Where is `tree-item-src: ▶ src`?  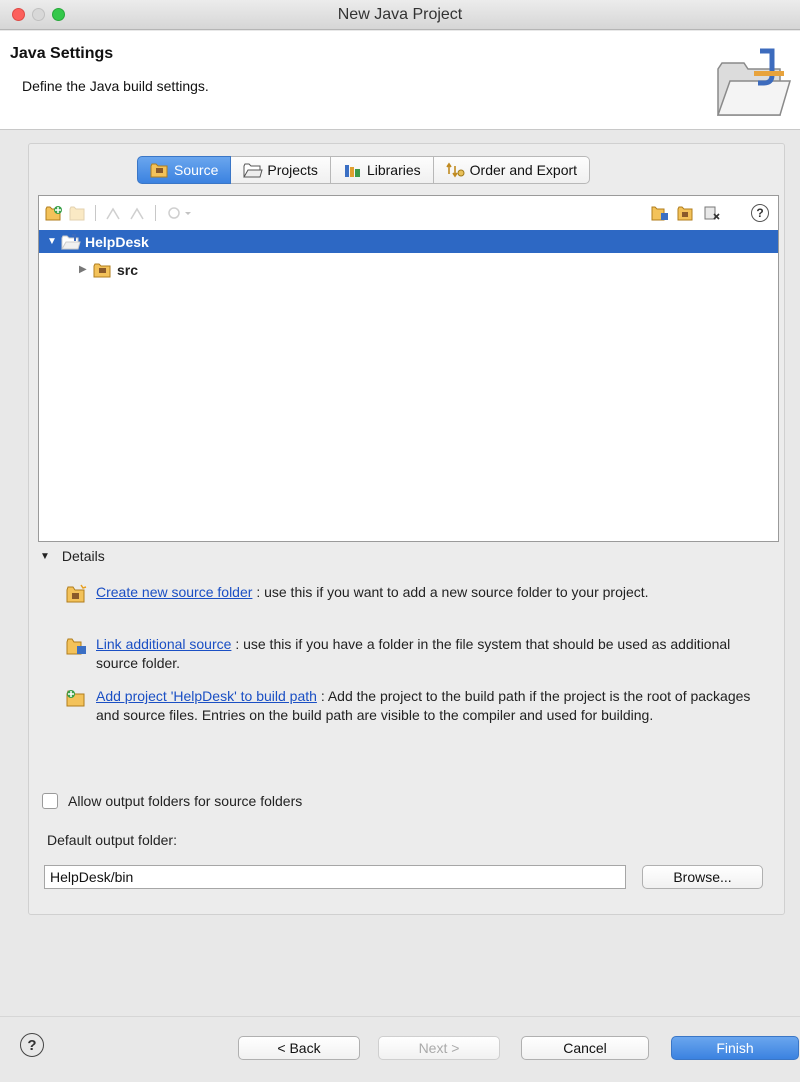
tree-item-src: ▶ src is located at coordinates (408, 269).